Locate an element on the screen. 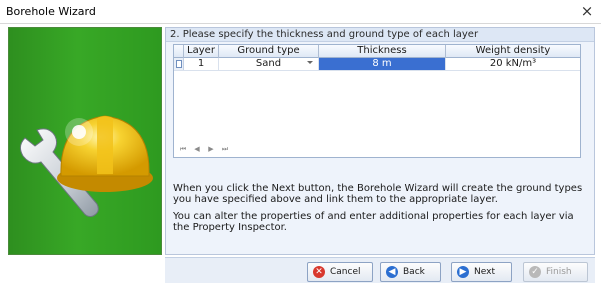 This screenshot has width=601, height=283. row-indicator-header is located at coordinates (179, 51).